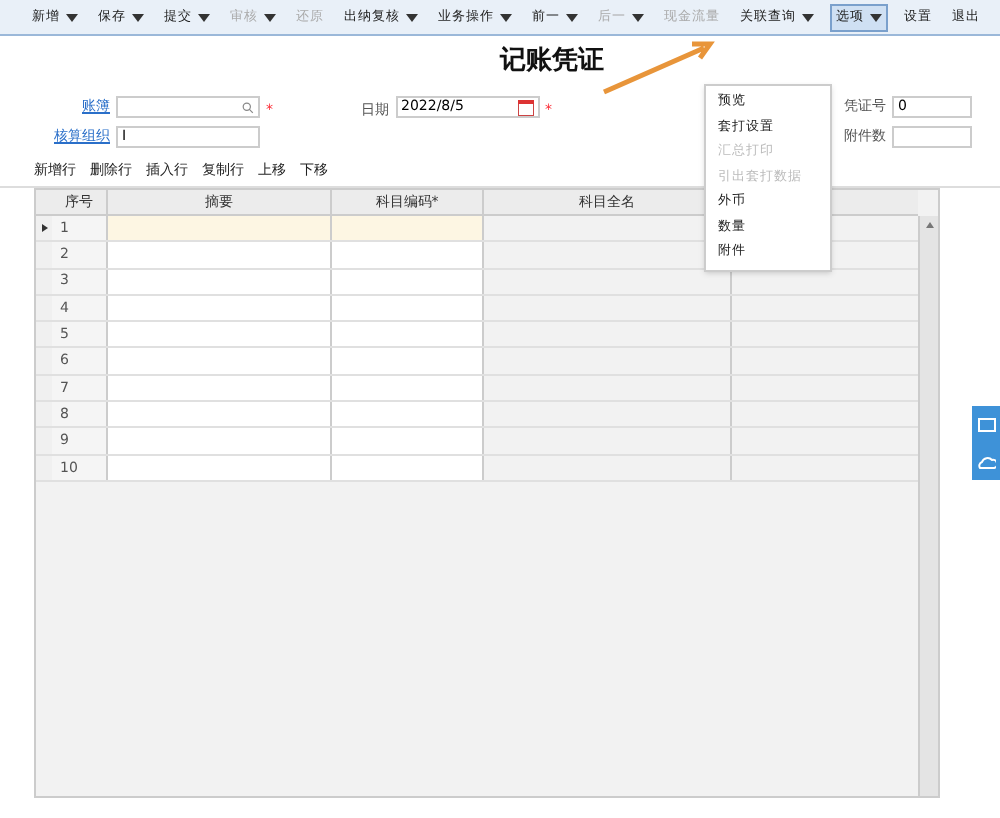 Image resolution: width=1000 pixels, height=818 pixels. Describe the element at coordinates (188, 107) in the screenshot. I see `book-field` at that location.